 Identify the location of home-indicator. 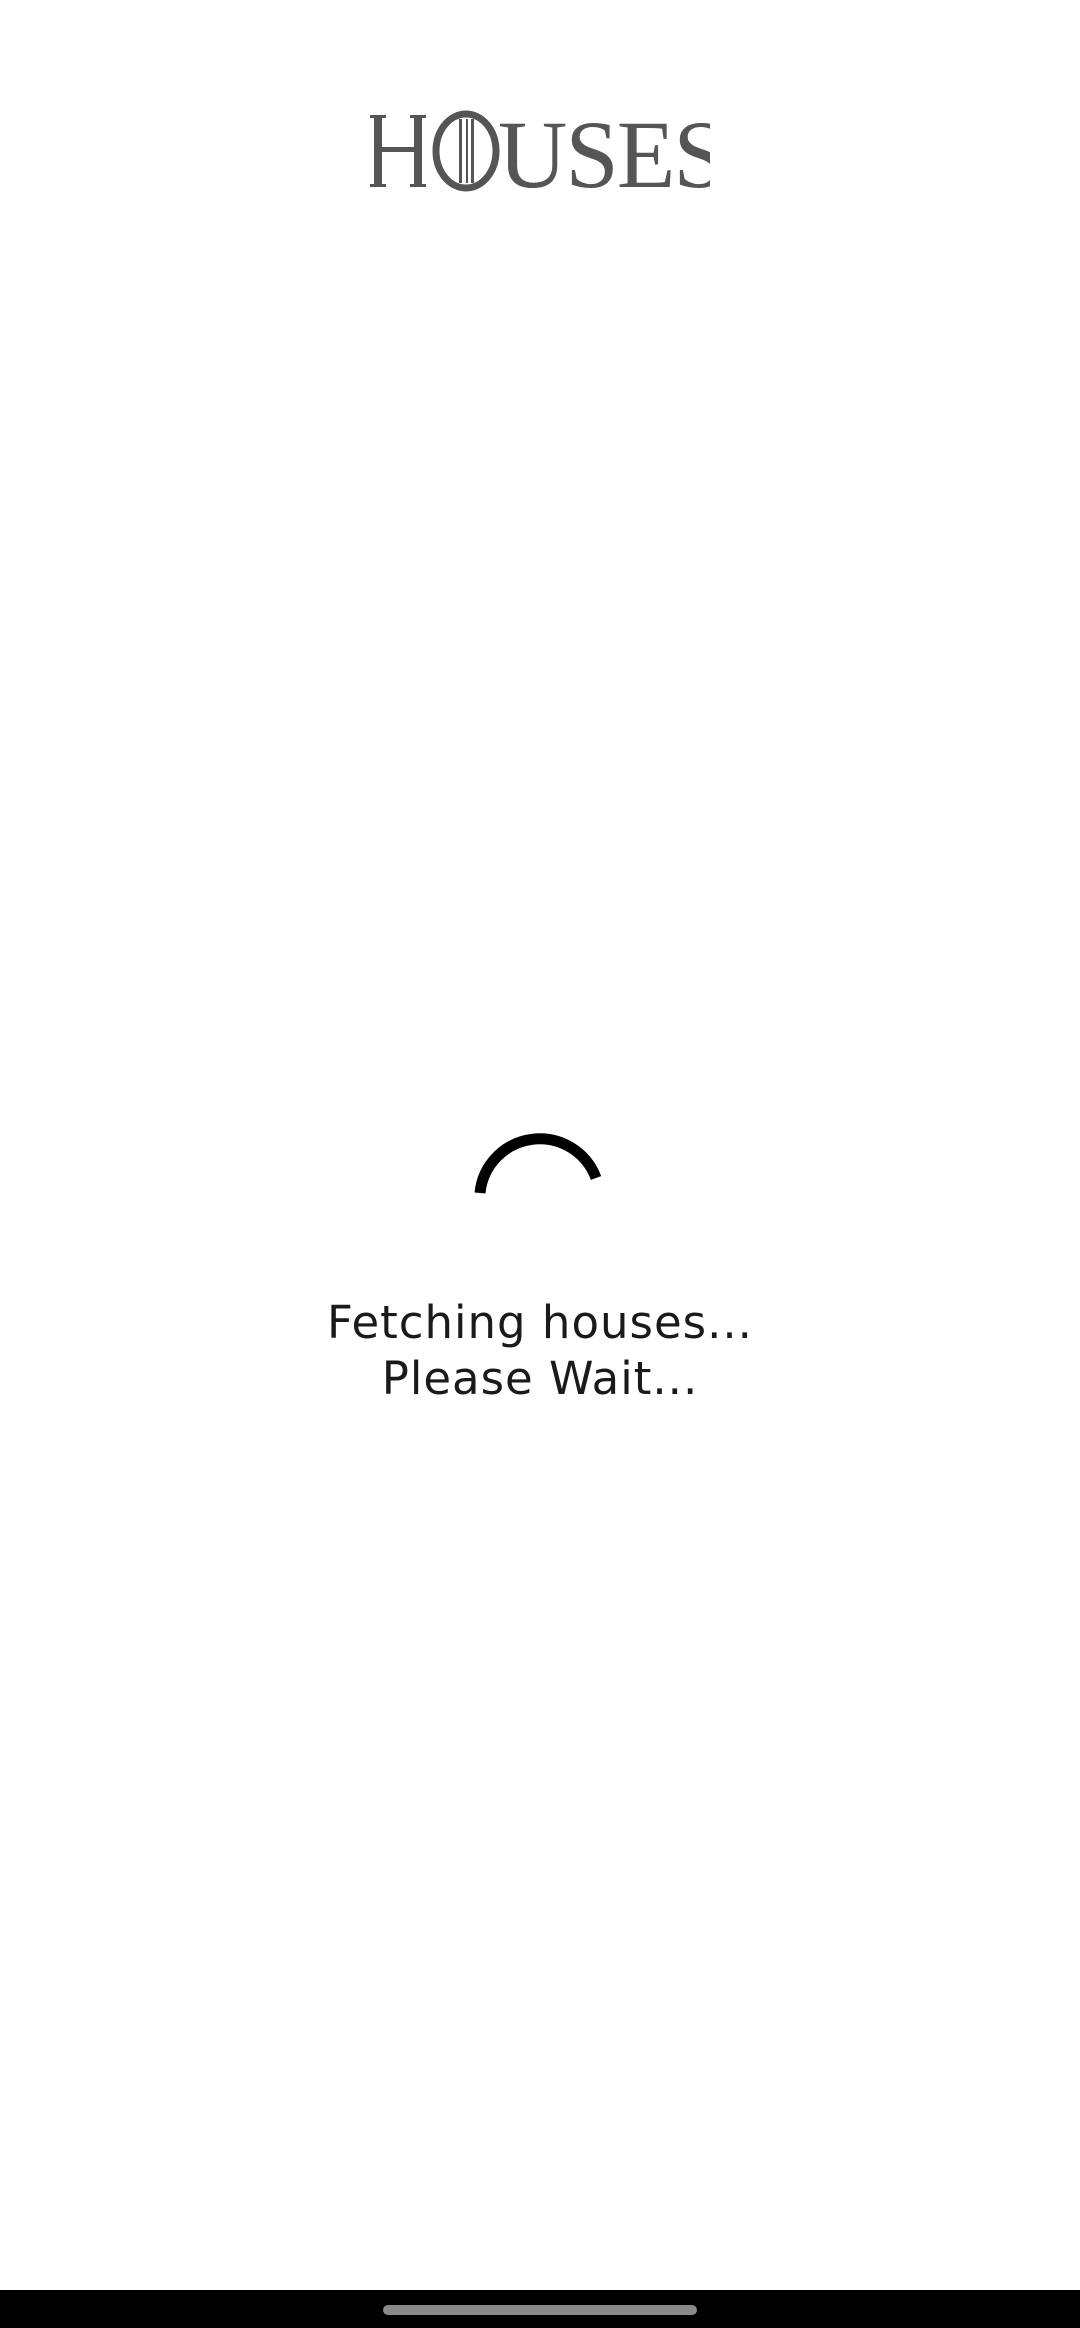
(540, 2310).